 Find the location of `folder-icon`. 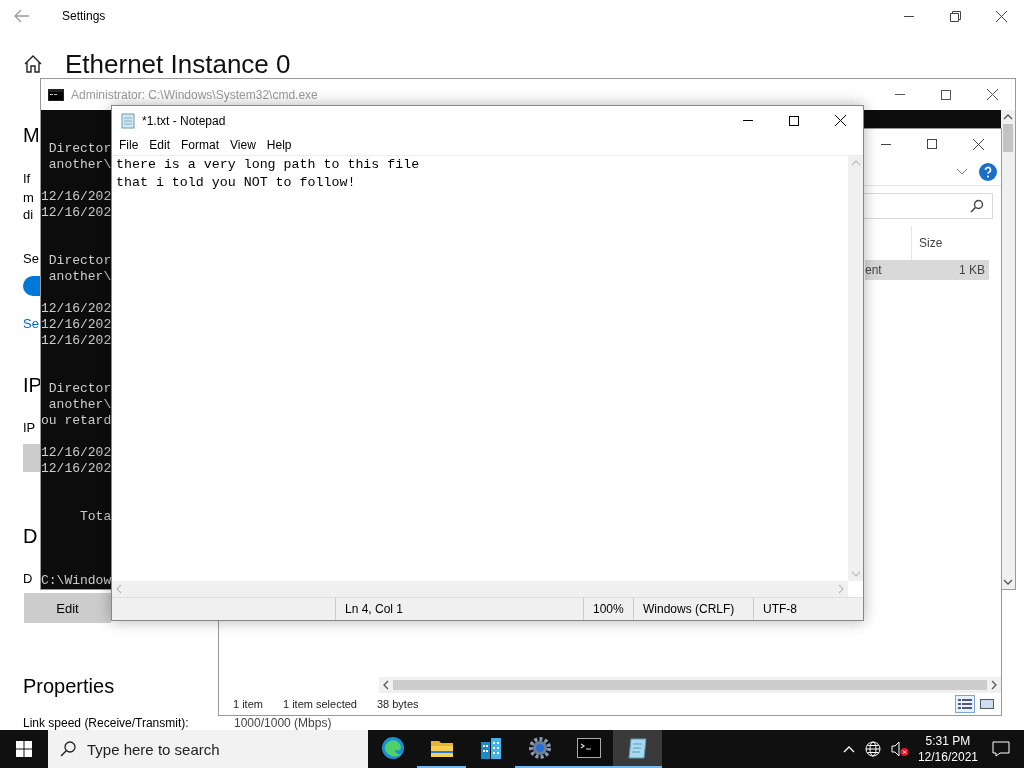

folder-icon is located at coordinates (441, 748).